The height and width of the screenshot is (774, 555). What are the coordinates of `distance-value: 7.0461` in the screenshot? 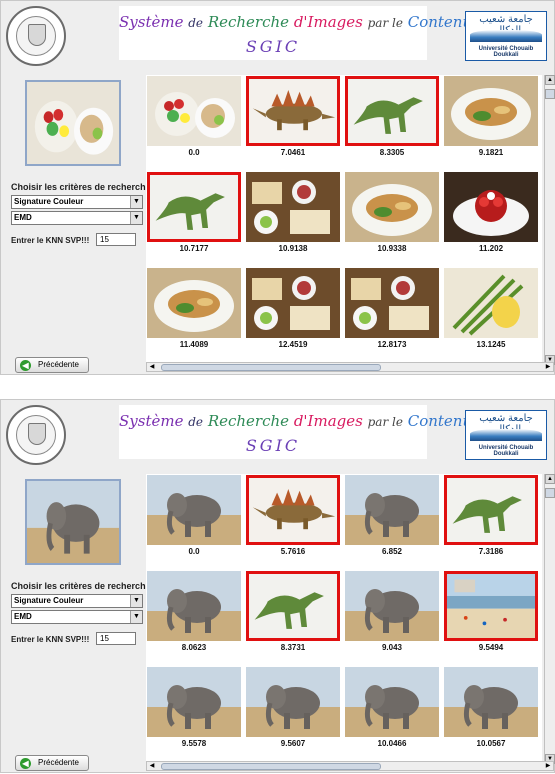 It's located at (293, 152).